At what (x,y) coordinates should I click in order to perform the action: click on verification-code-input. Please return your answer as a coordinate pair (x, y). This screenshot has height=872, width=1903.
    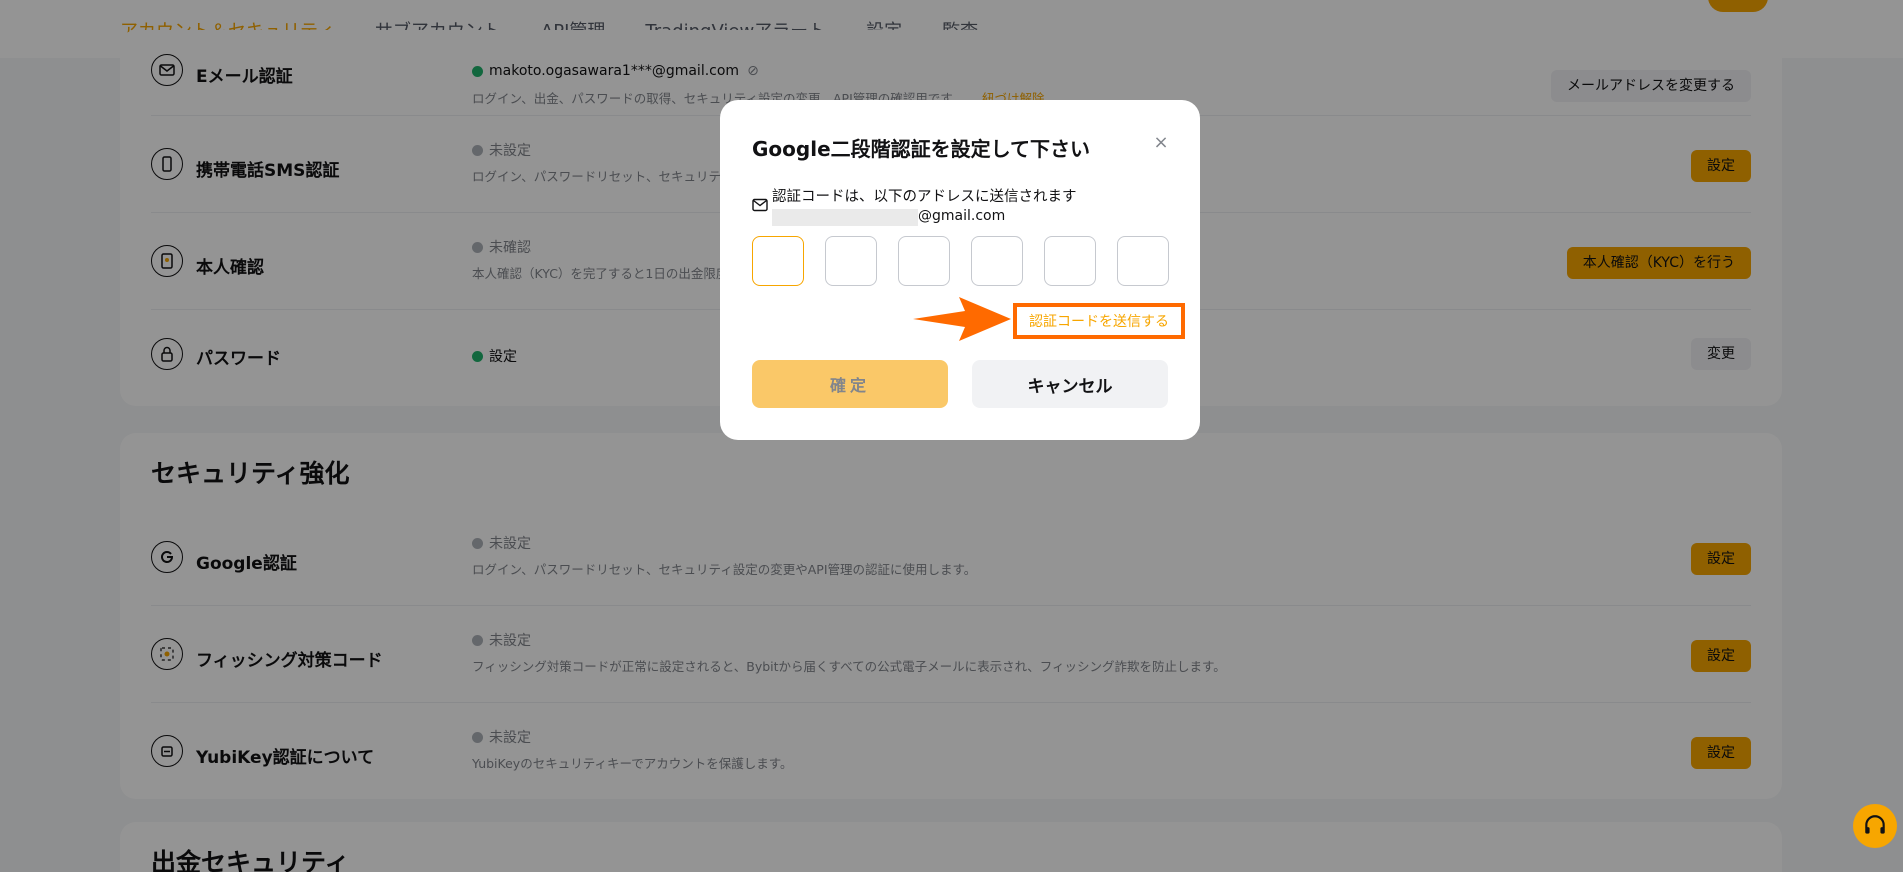
    Looking at the image, I should click on (960, 261).